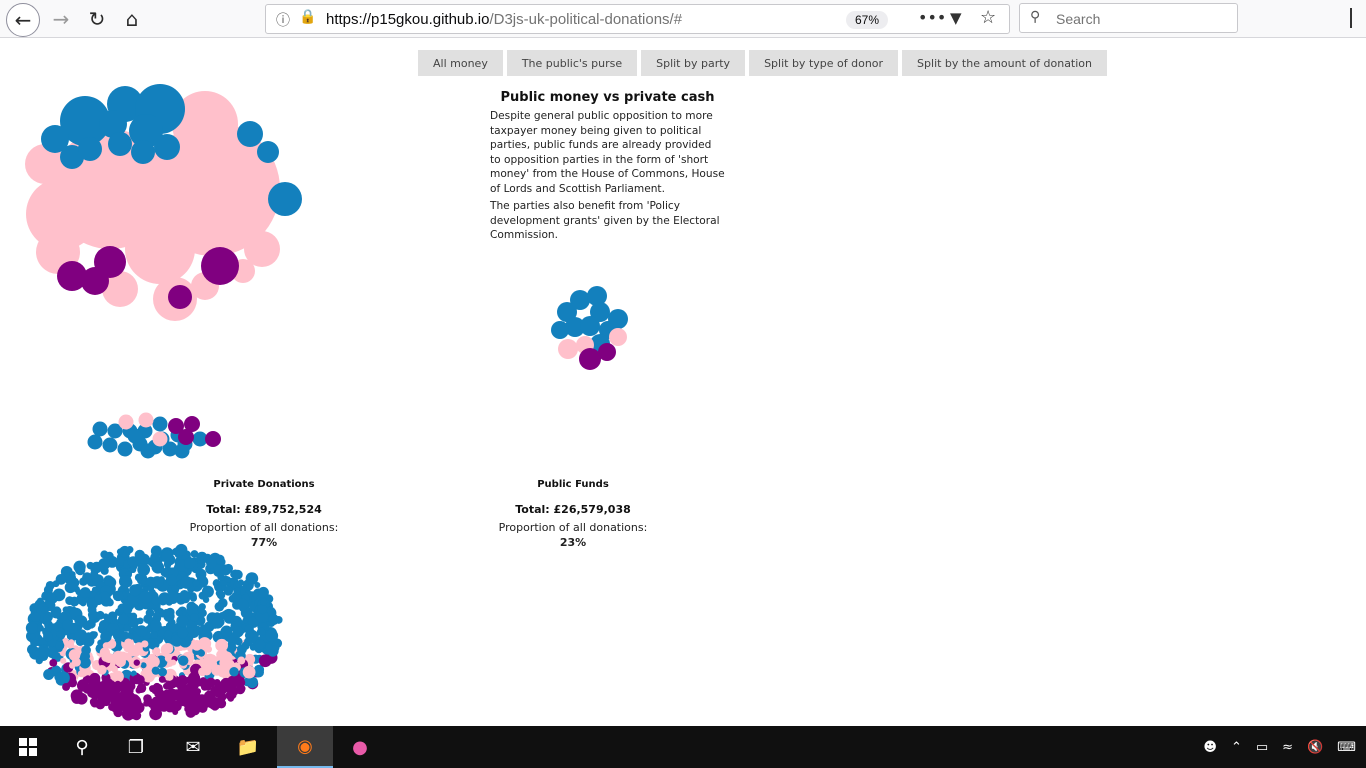 This screenshot has width=1366, height=768. I want to click on tab-split-by-party: Split by party, so click(693, 63).